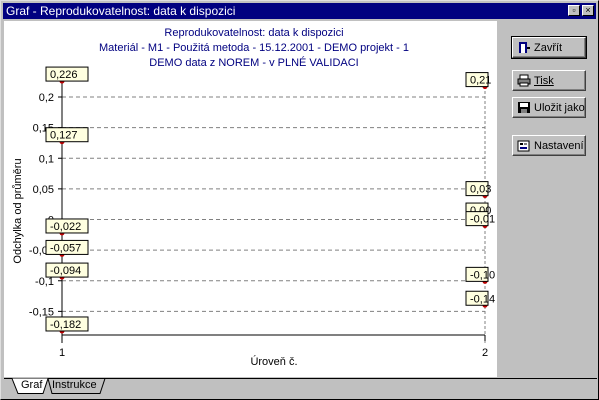 The image size is (599, 400). I want to click on y-tick-label: 0,1, so click(46, 159).